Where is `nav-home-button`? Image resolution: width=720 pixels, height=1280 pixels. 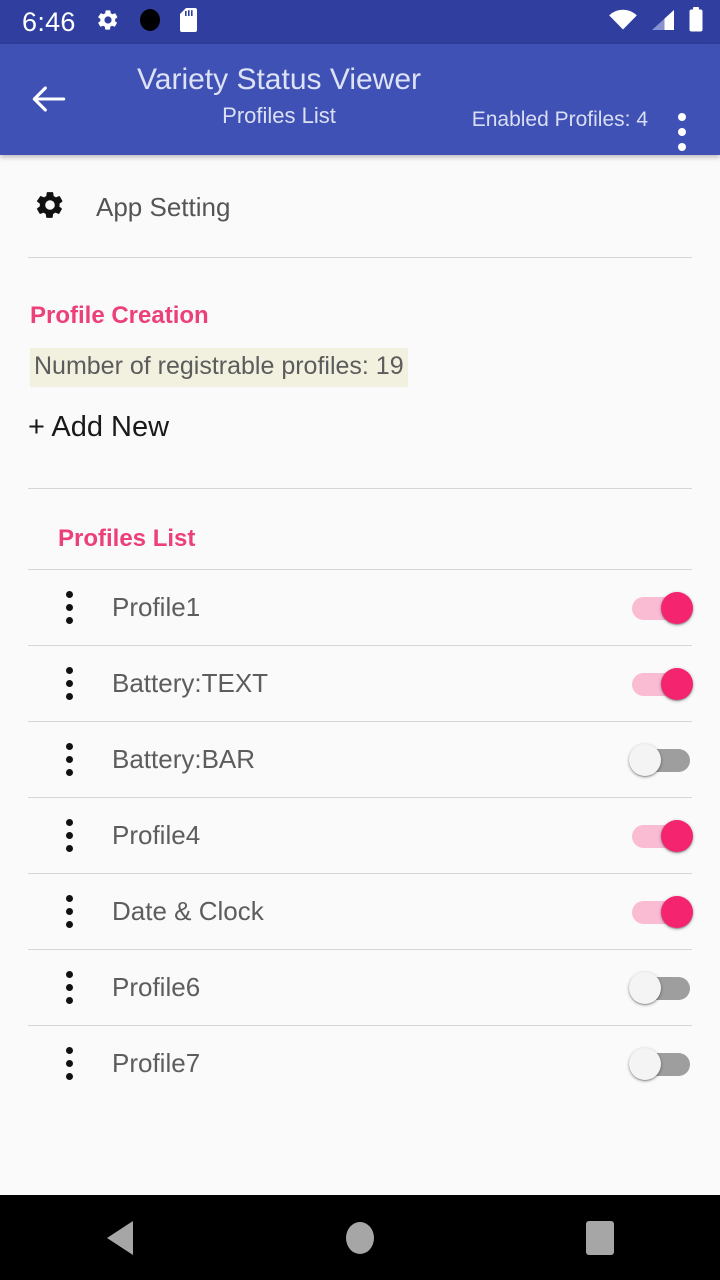
nav-home-button is located at coordinates (360, 1237).